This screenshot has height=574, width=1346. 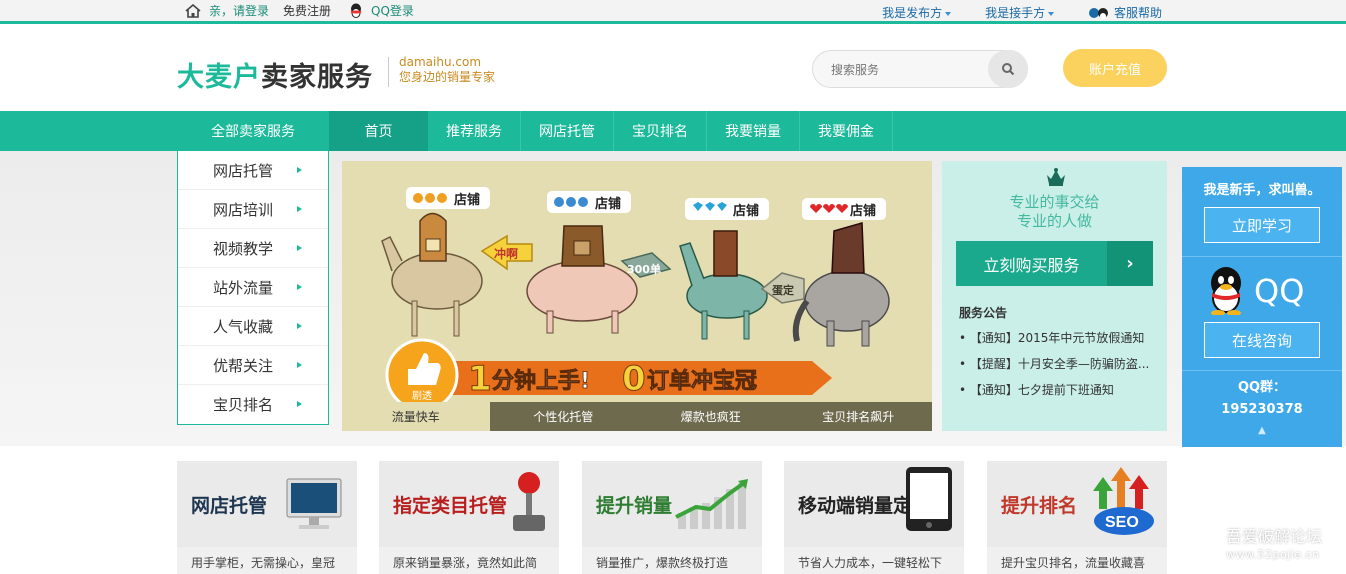 I want to click on arrow-label: 蛋定, so click(x=783, y=290).